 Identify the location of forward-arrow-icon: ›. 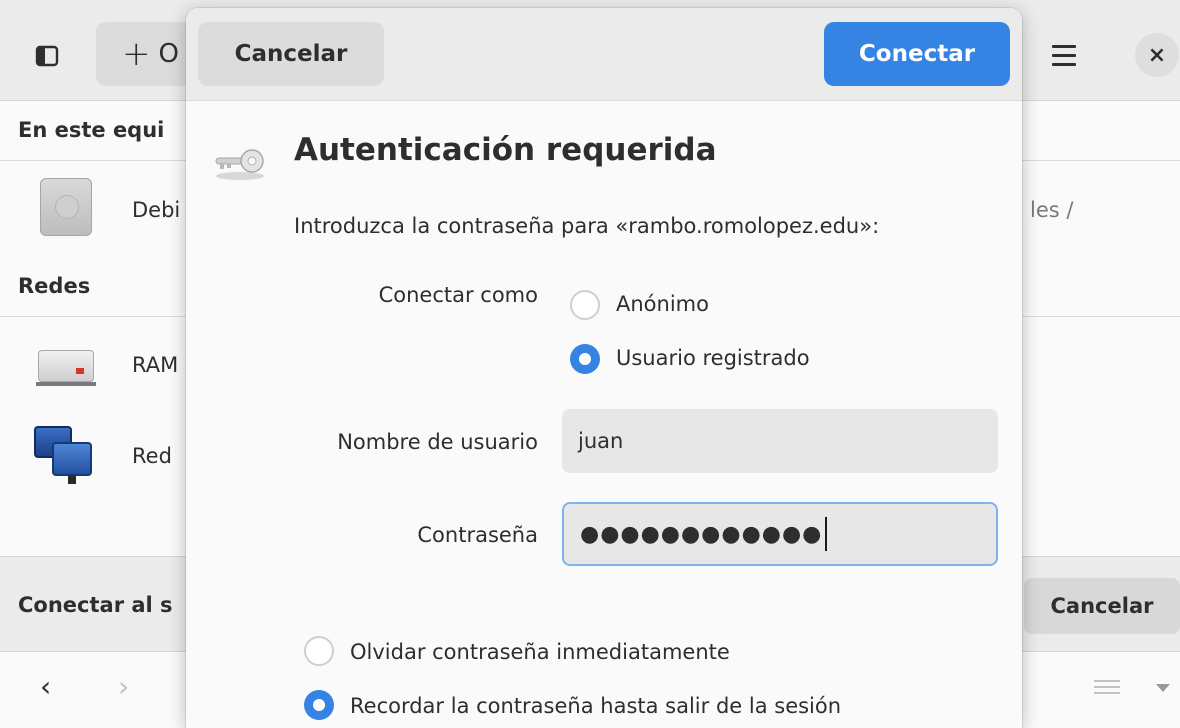
(123, 686).